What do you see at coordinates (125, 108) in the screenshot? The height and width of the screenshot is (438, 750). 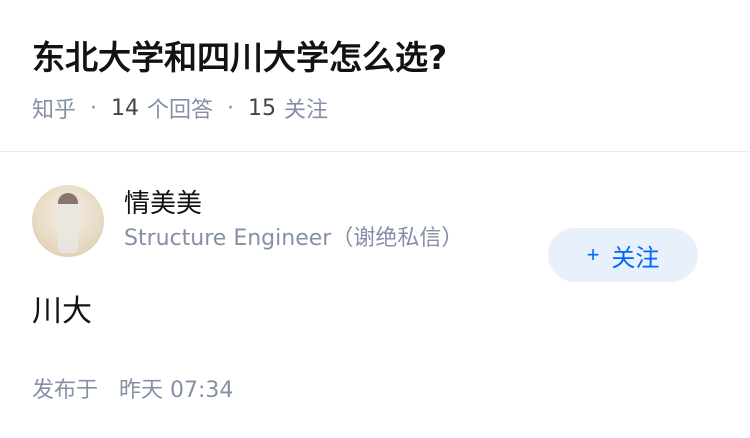 I see `answers-count: 14` at bounding box center [125, 108].